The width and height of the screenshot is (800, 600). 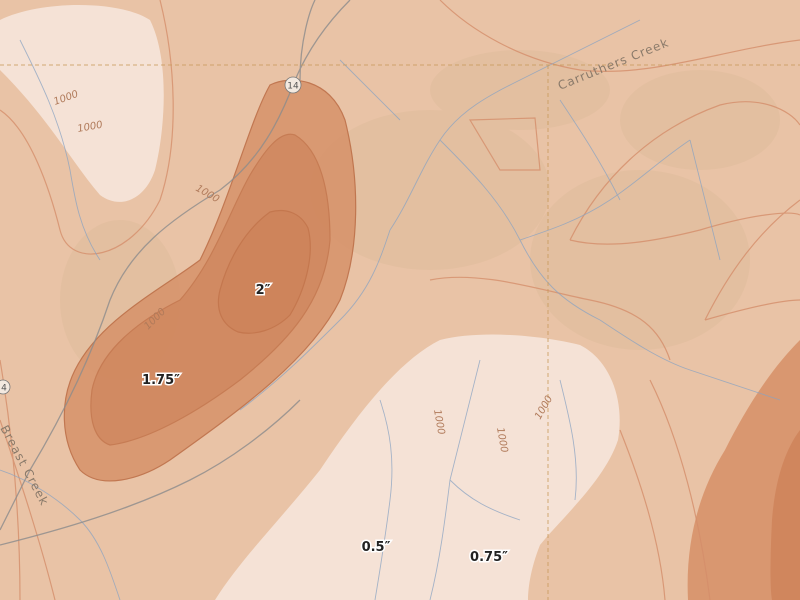 I want to click on svg-text: 4, so click(x=4, y=389).